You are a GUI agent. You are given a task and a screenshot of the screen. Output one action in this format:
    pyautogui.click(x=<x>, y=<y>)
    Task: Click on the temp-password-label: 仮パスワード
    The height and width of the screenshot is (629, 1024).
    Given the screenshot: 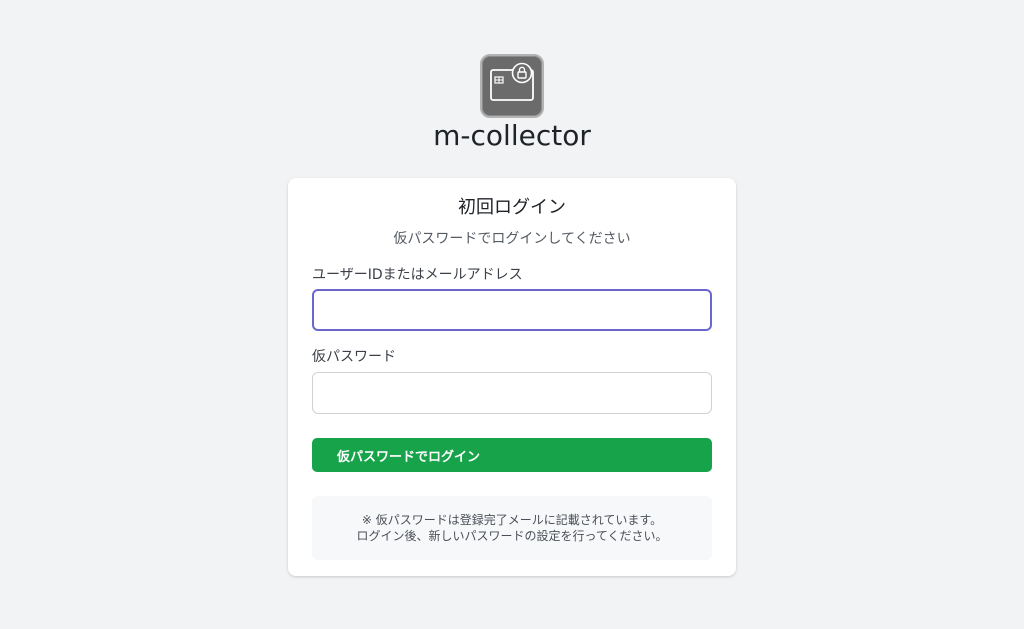 What is the action you would take?
    pyautogui.click(x=354, y=357)
    